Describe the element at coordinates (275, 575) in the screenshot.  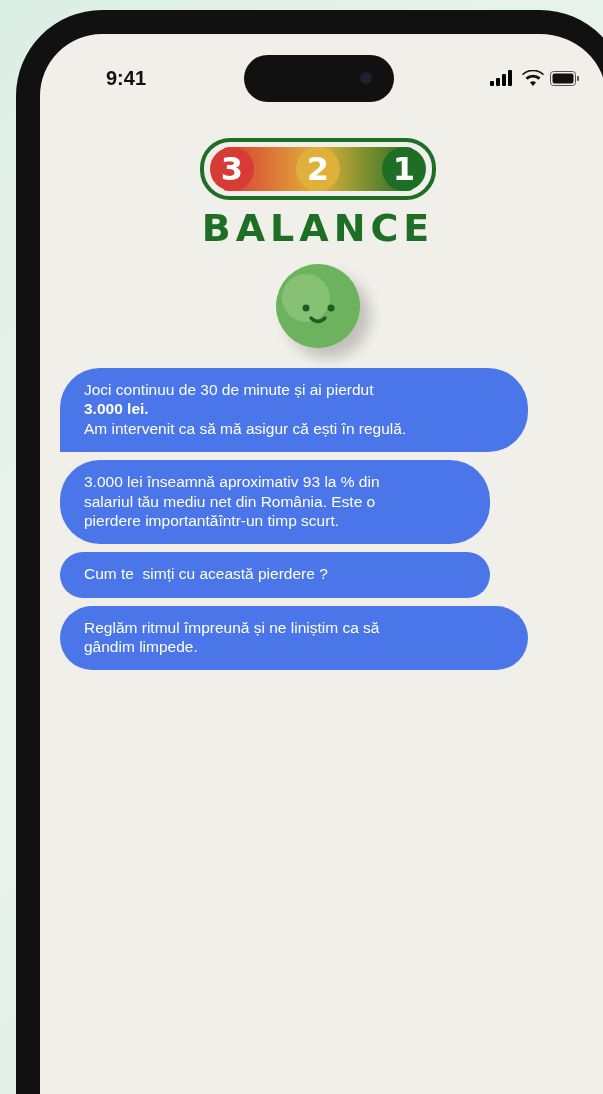
I see `chat-message: Cum te simți cu această pierdere ?` at that location.